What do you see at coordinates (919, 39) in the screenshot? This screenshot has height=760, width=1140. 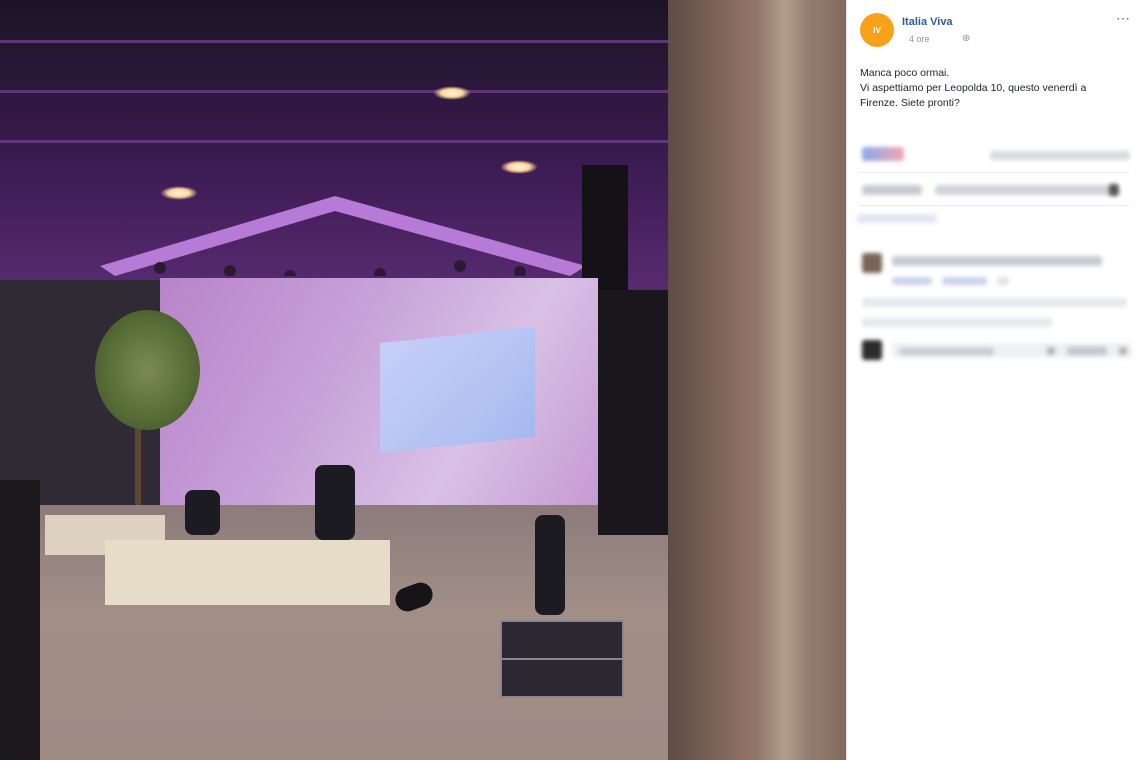 I see `timestamp: 4 ore` at bounding box center [919, 39].